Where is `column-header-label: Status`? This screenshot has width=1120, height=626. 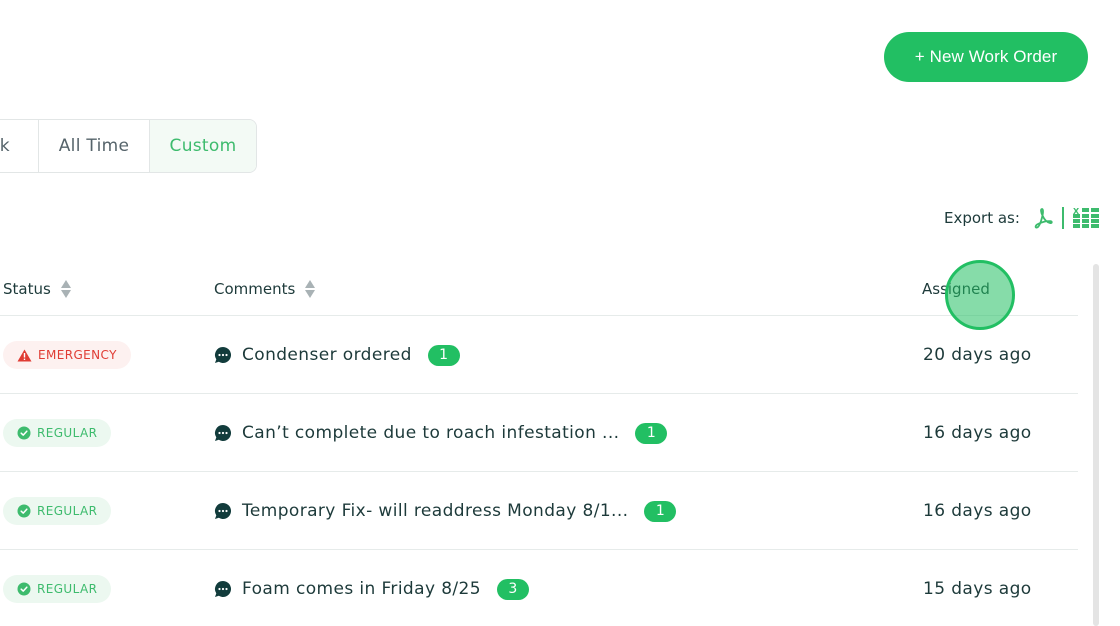
column-header-label: Status is located at coordinates (27, 289).